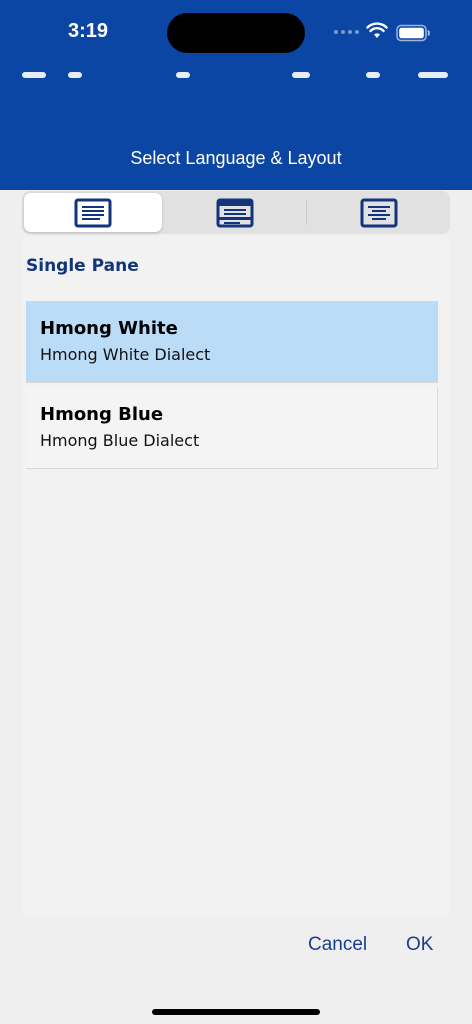 This screenshot has width=472, height=1024. Describe the element at coordinates (346, 32) in the screenshot. I see `cellular-signal-icon` at that location.